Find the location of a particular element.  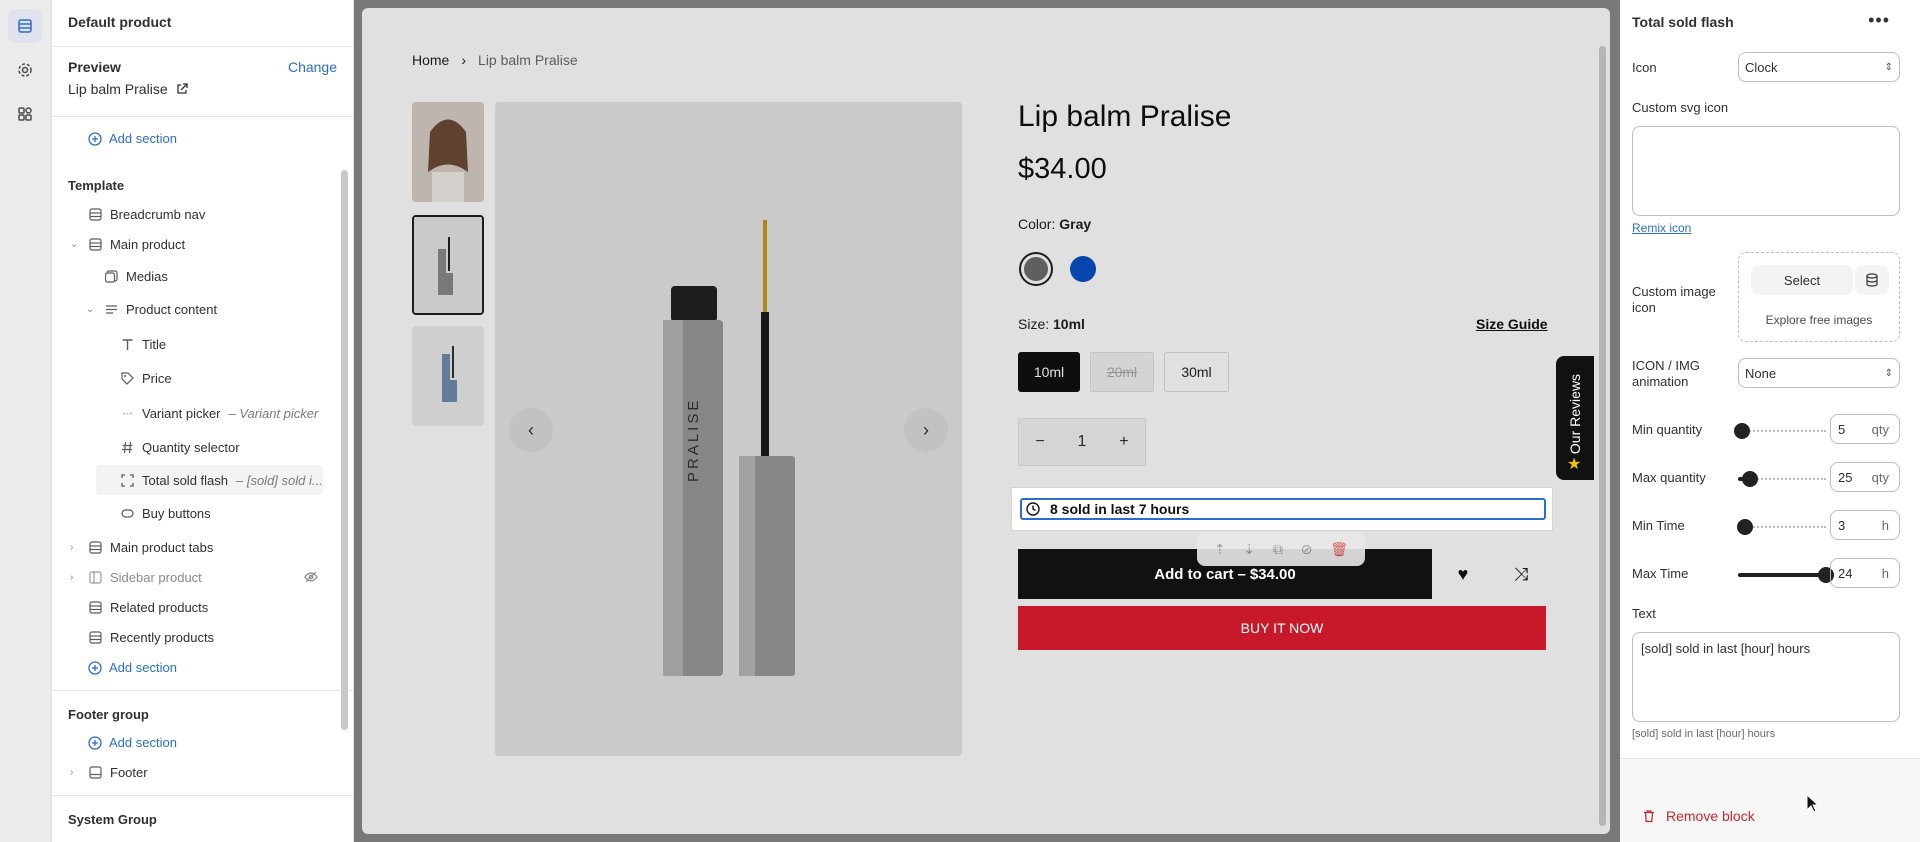

minus-icon: − is located at coordinates (1039, 442).